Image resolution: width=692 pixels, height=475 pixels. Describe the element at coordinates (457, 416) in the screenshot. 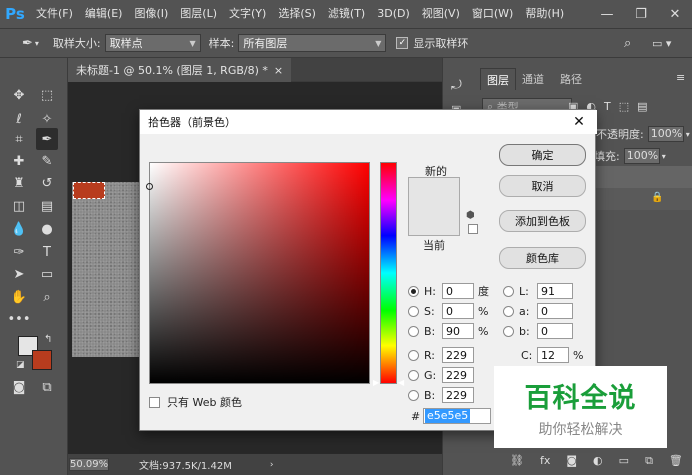

I see `hex-field: e5e5e5` at that location.